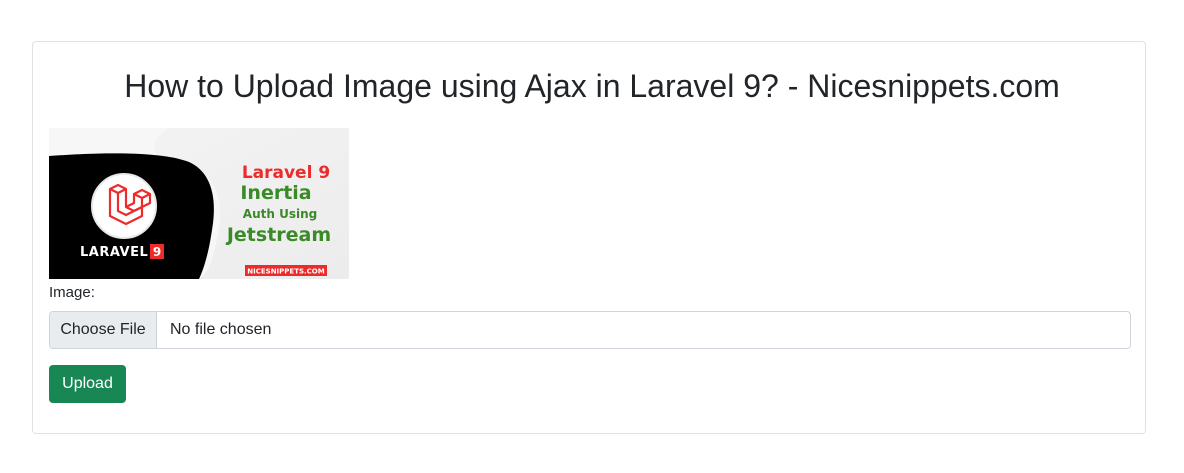 The height and width of the screenshot is (473, 1184). Describe the element at coordinates (114, 252) in the screenshot. I see `preview-brand-text: LARAVEL` at that location.